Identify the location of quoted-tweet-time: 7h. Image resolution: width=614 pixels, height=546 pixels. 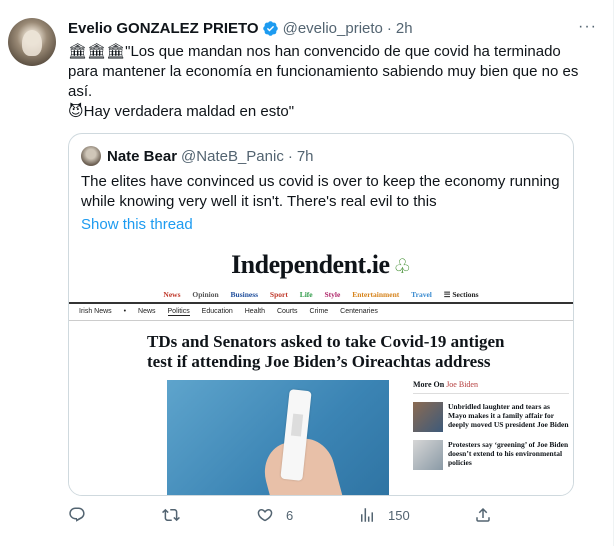
(305, 156).